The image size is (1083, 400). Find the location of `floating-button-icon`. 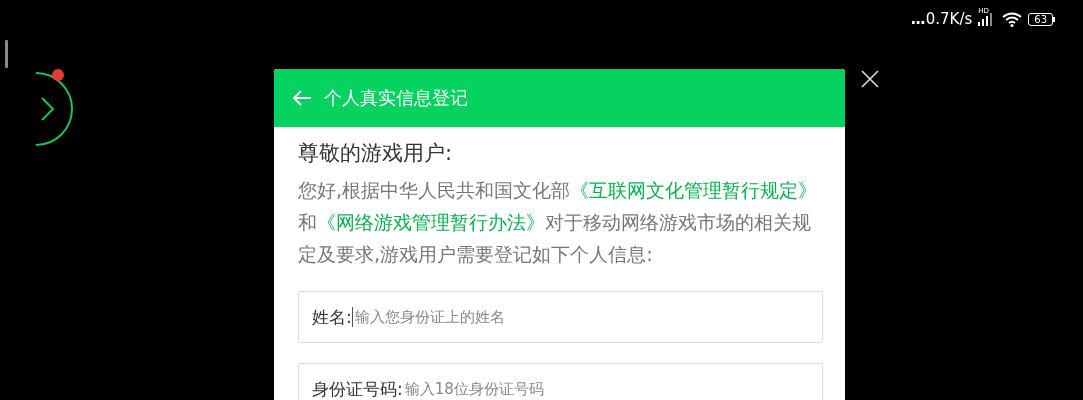

floating-button-icon is located at coordinates (55, 108).